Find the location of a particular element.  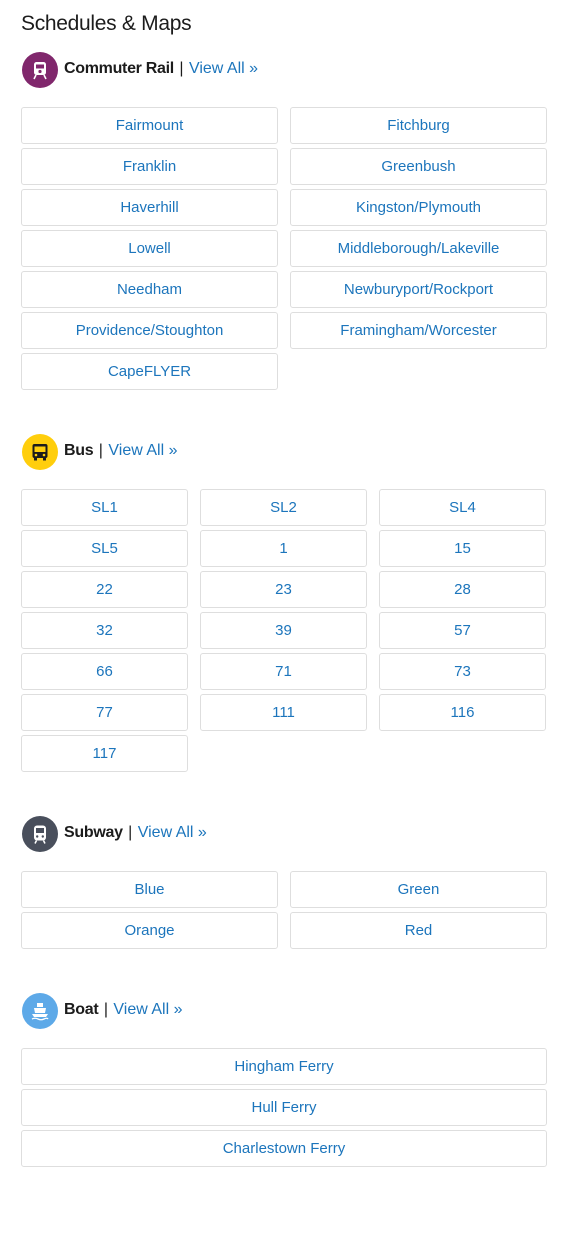

route-button-middleborough-lakeville: Middleborough/Lakeville is located at coordinates (418, 248).